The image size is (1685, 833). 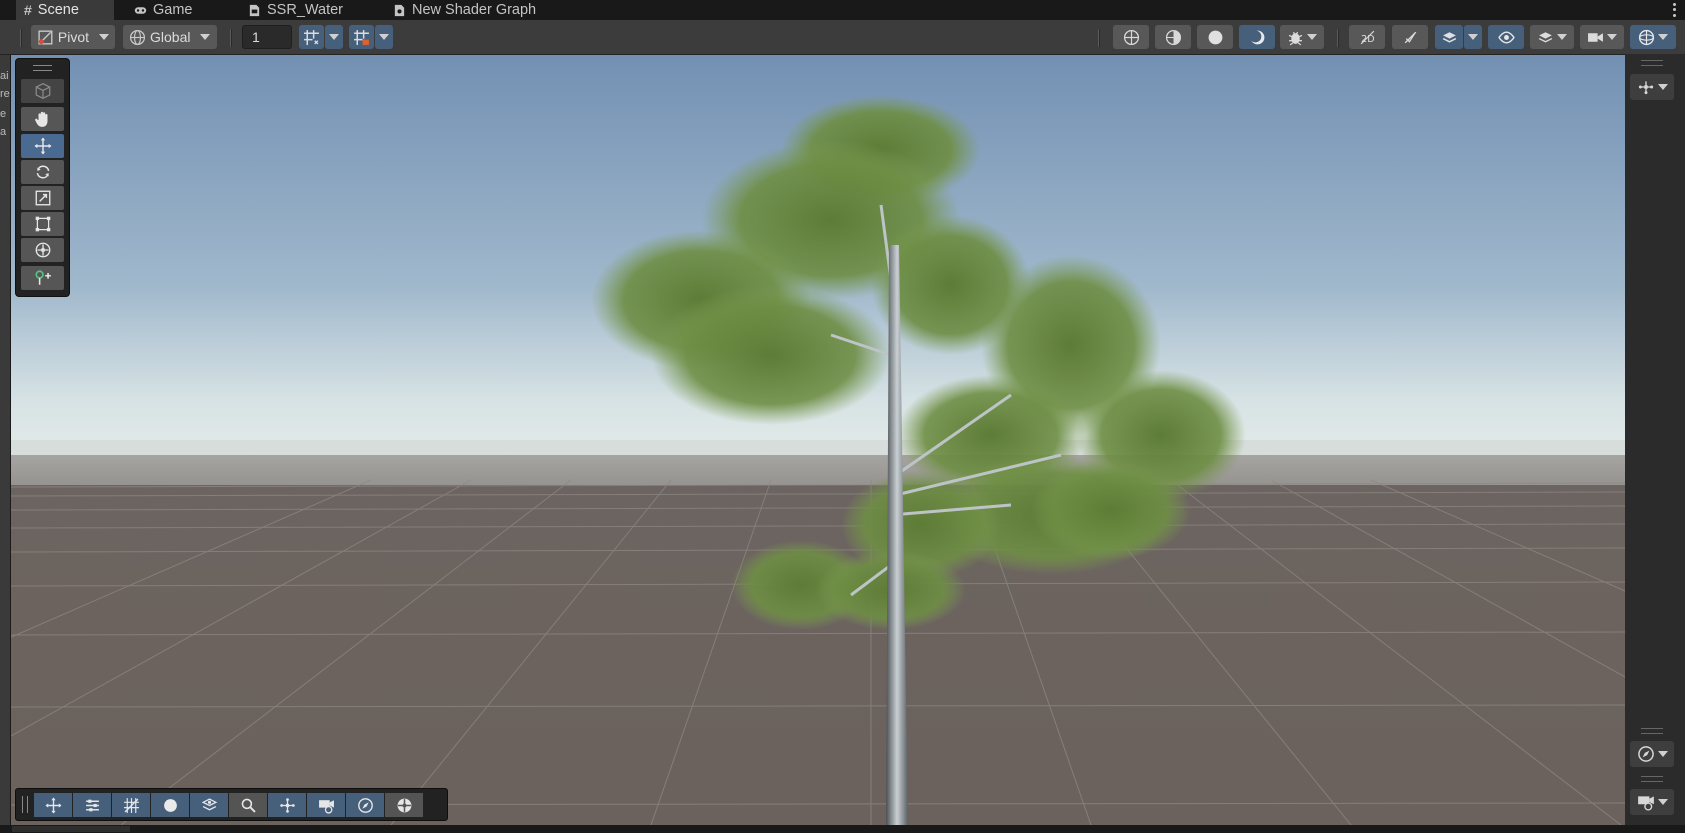 I want to click on global-dropdown: Global, so click(x=170, y=37).